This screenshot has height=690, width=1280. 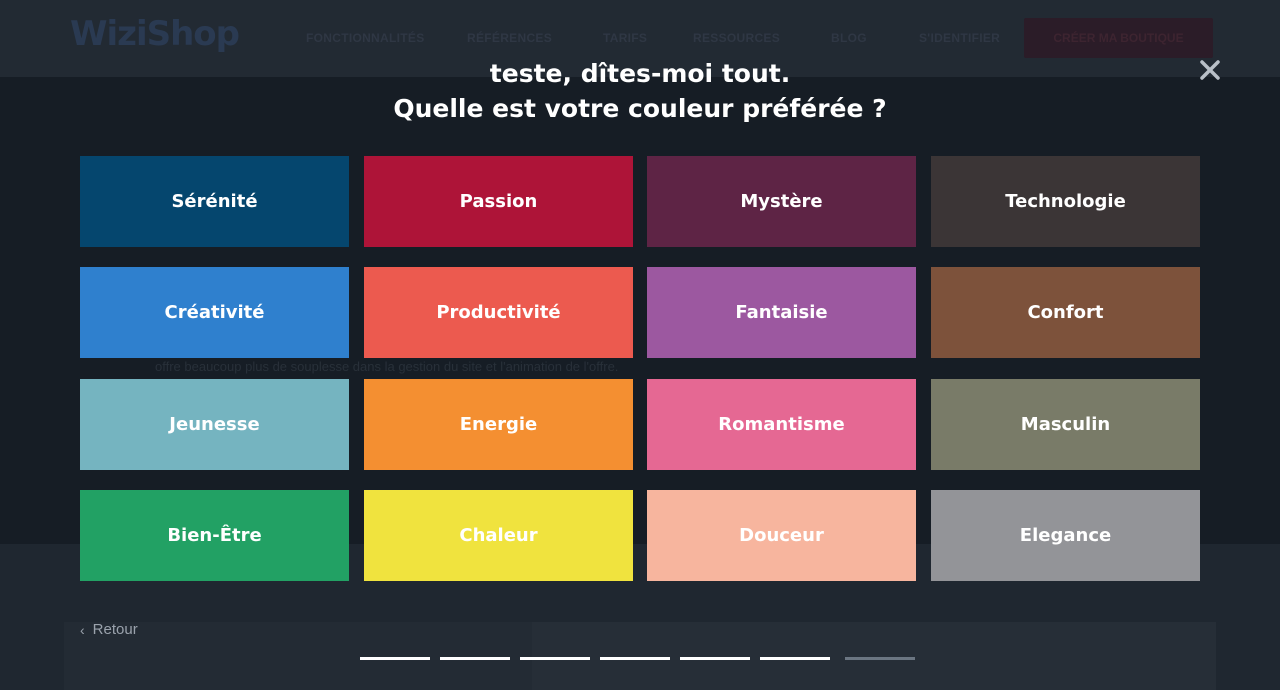 I want to click on color-option-productivite: Productivité, so click(x=498, y=312).